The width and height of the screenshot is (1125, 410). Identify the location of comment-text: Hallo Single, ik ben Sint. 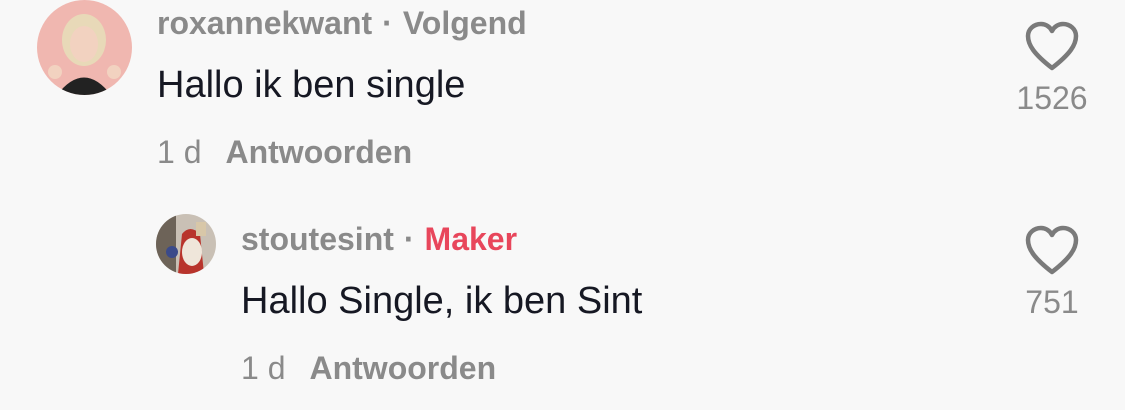
(442, 301).